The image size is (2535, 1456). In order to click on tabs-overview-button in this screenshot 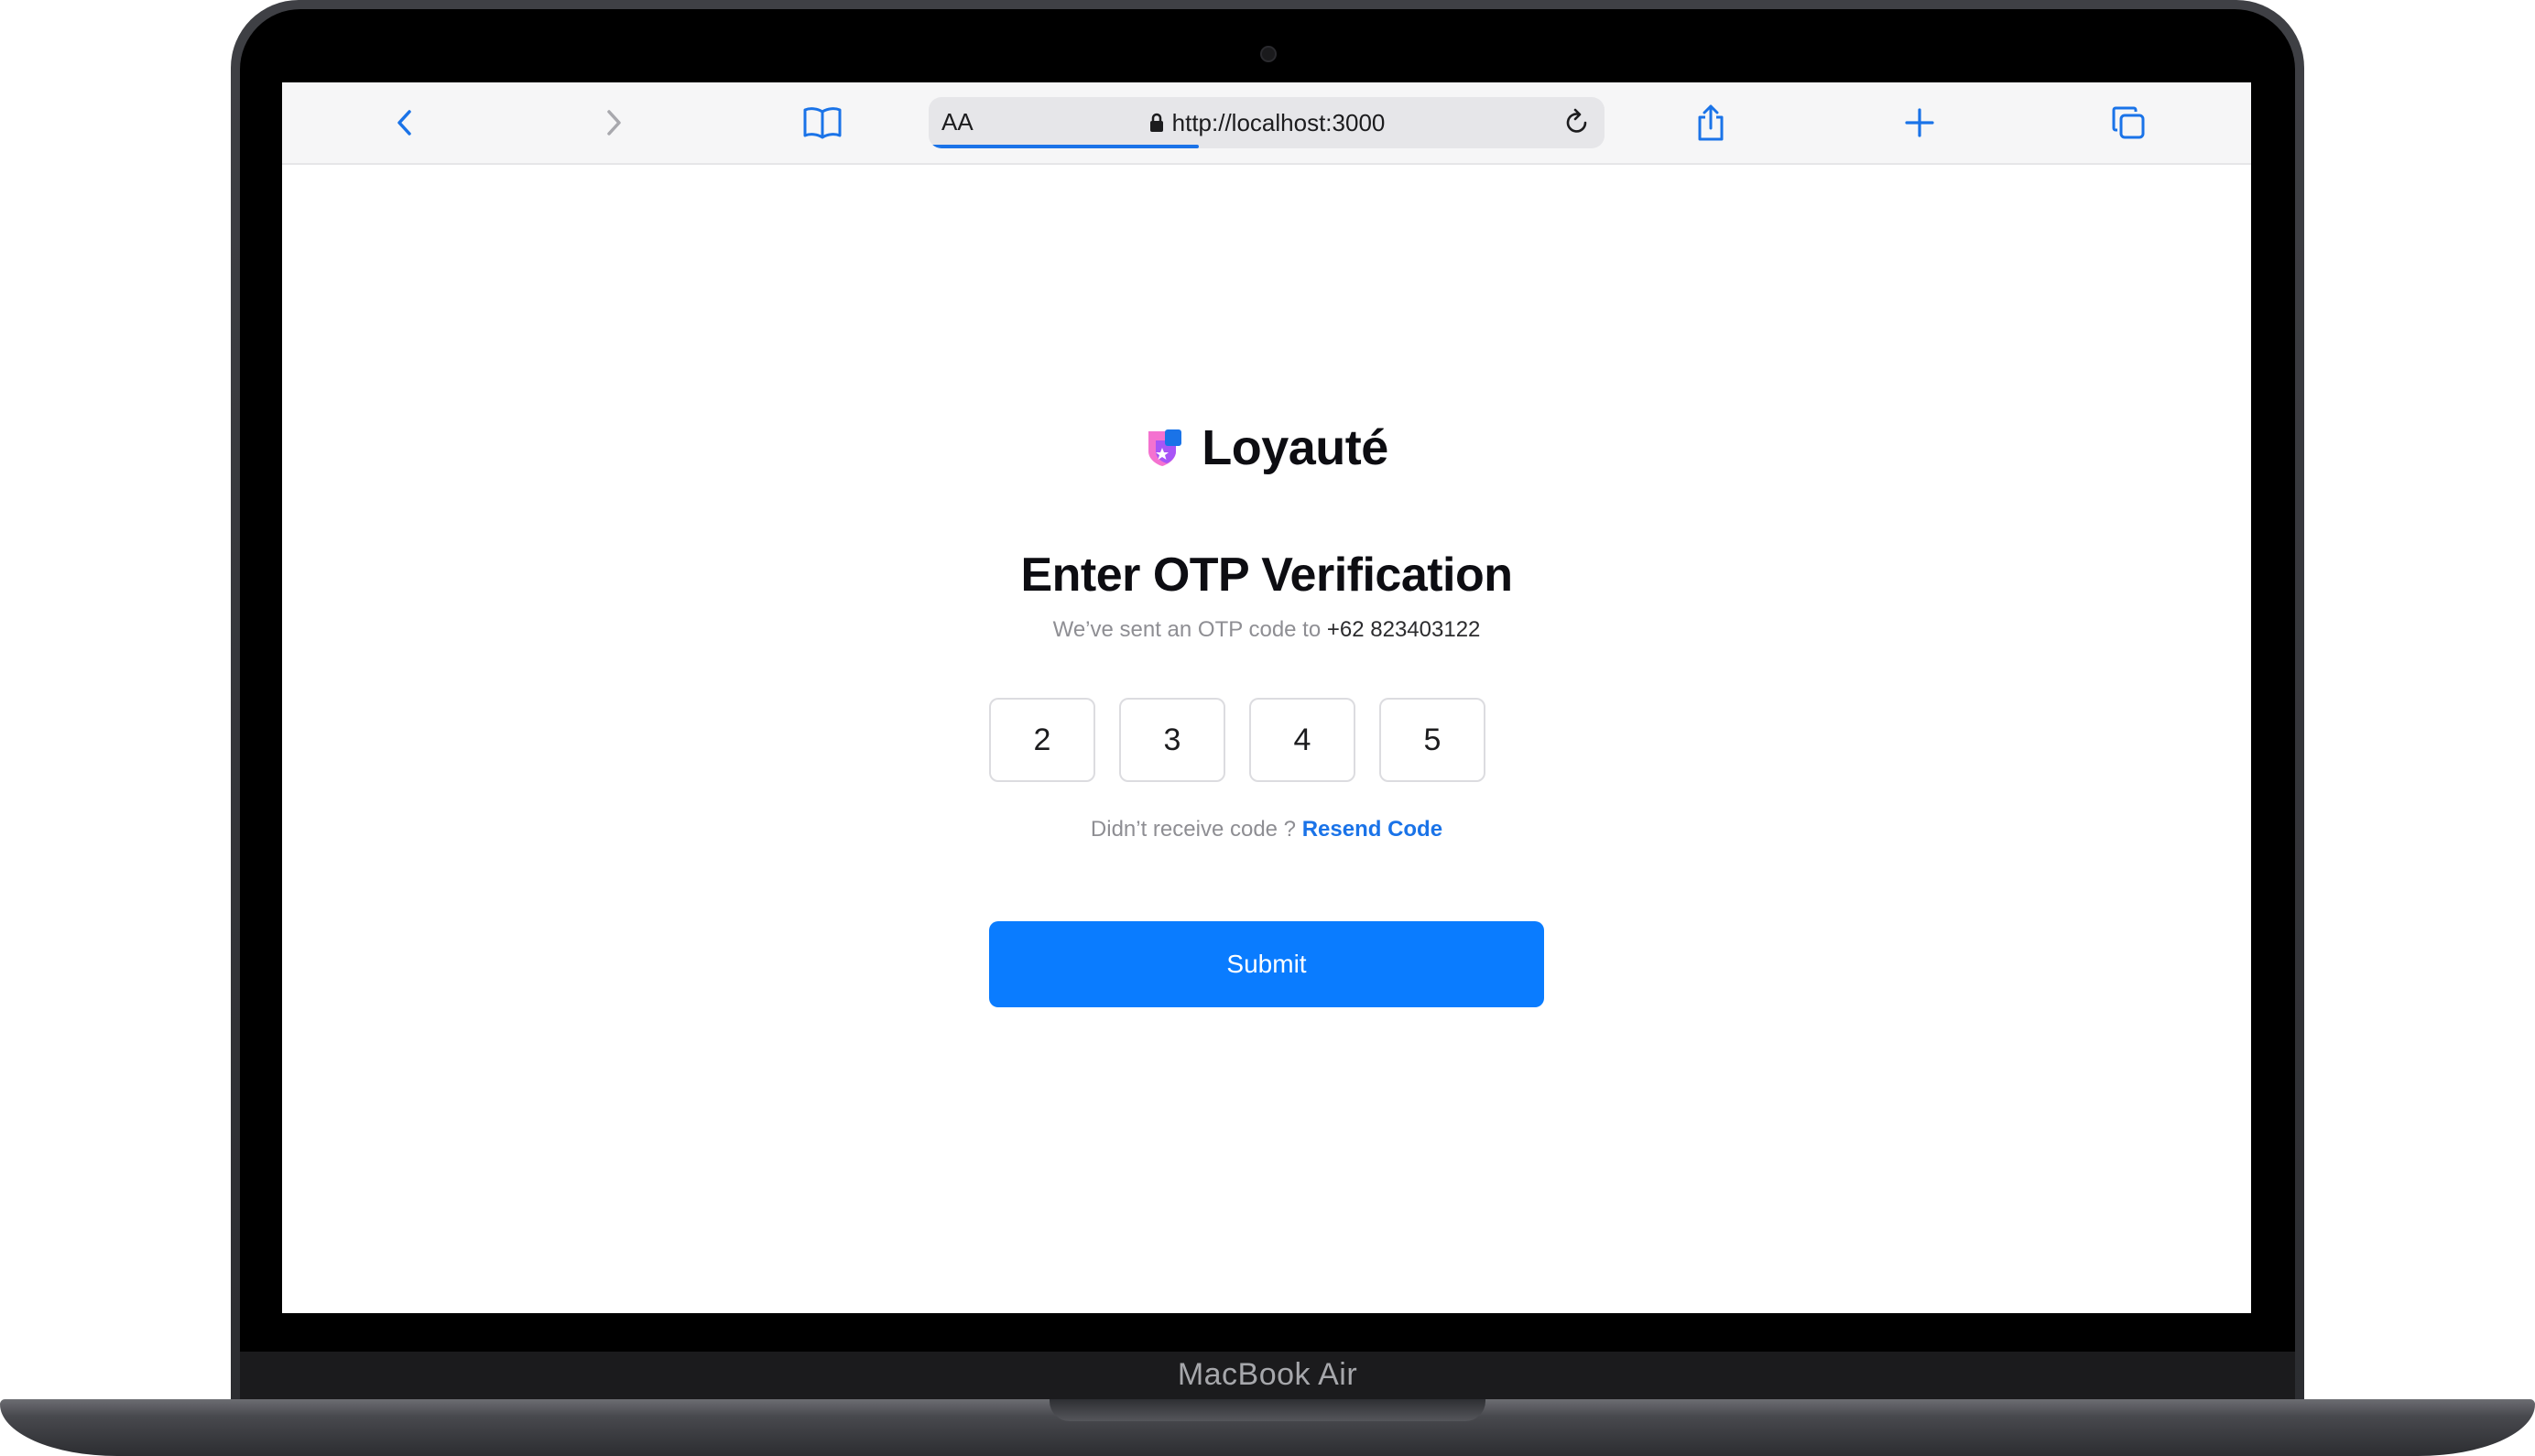, I will do `click(2128, 123)`.